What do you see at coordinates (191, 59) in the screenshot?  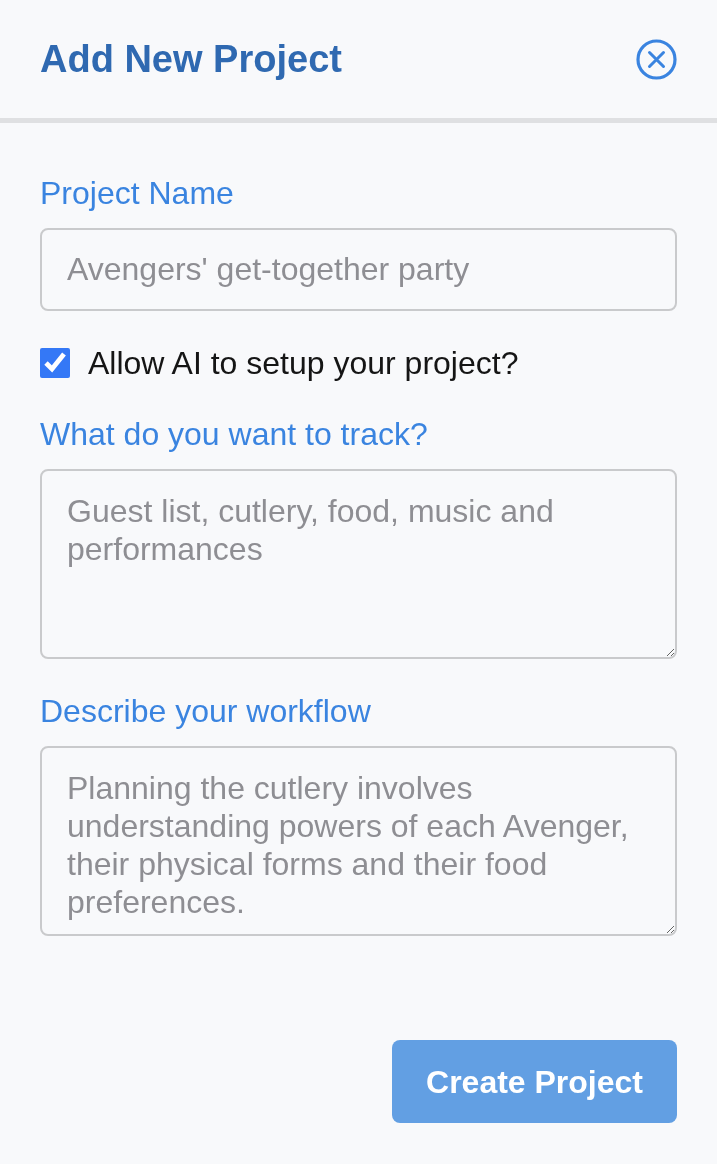 I see `dialog-title: Add New Project` at bounding box center [191, 59].